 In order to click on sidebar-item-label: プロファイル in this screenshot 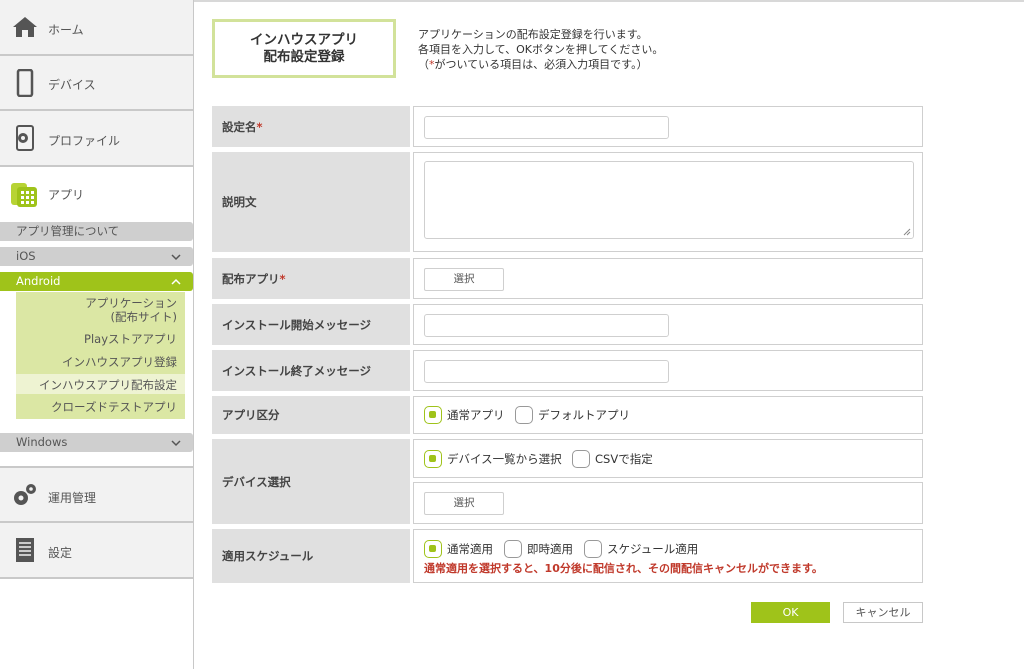, I will do `click(84, 141)`.